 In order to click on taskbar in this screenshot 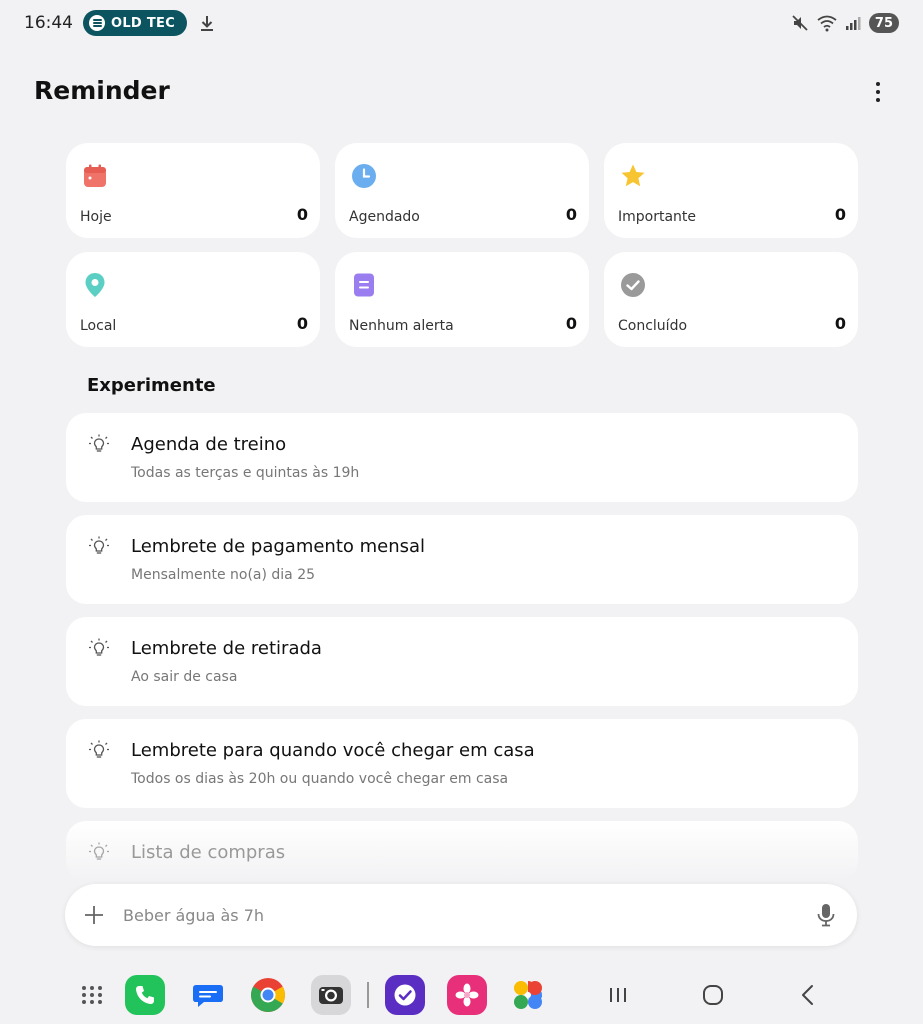, I will do `click(461, 995)`.